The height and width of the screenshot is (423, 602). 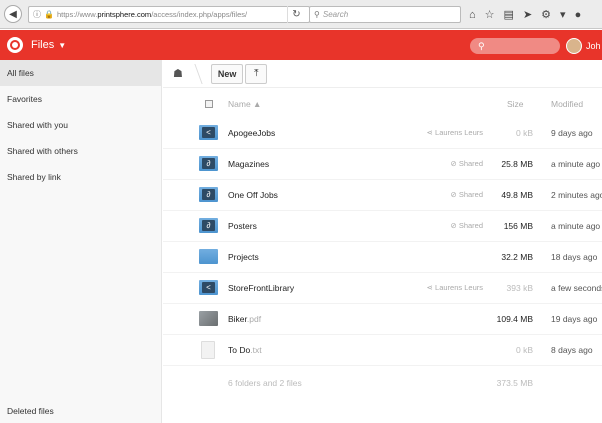 I want to click on app-search-input: ⚲, so click(x=515, y=46).